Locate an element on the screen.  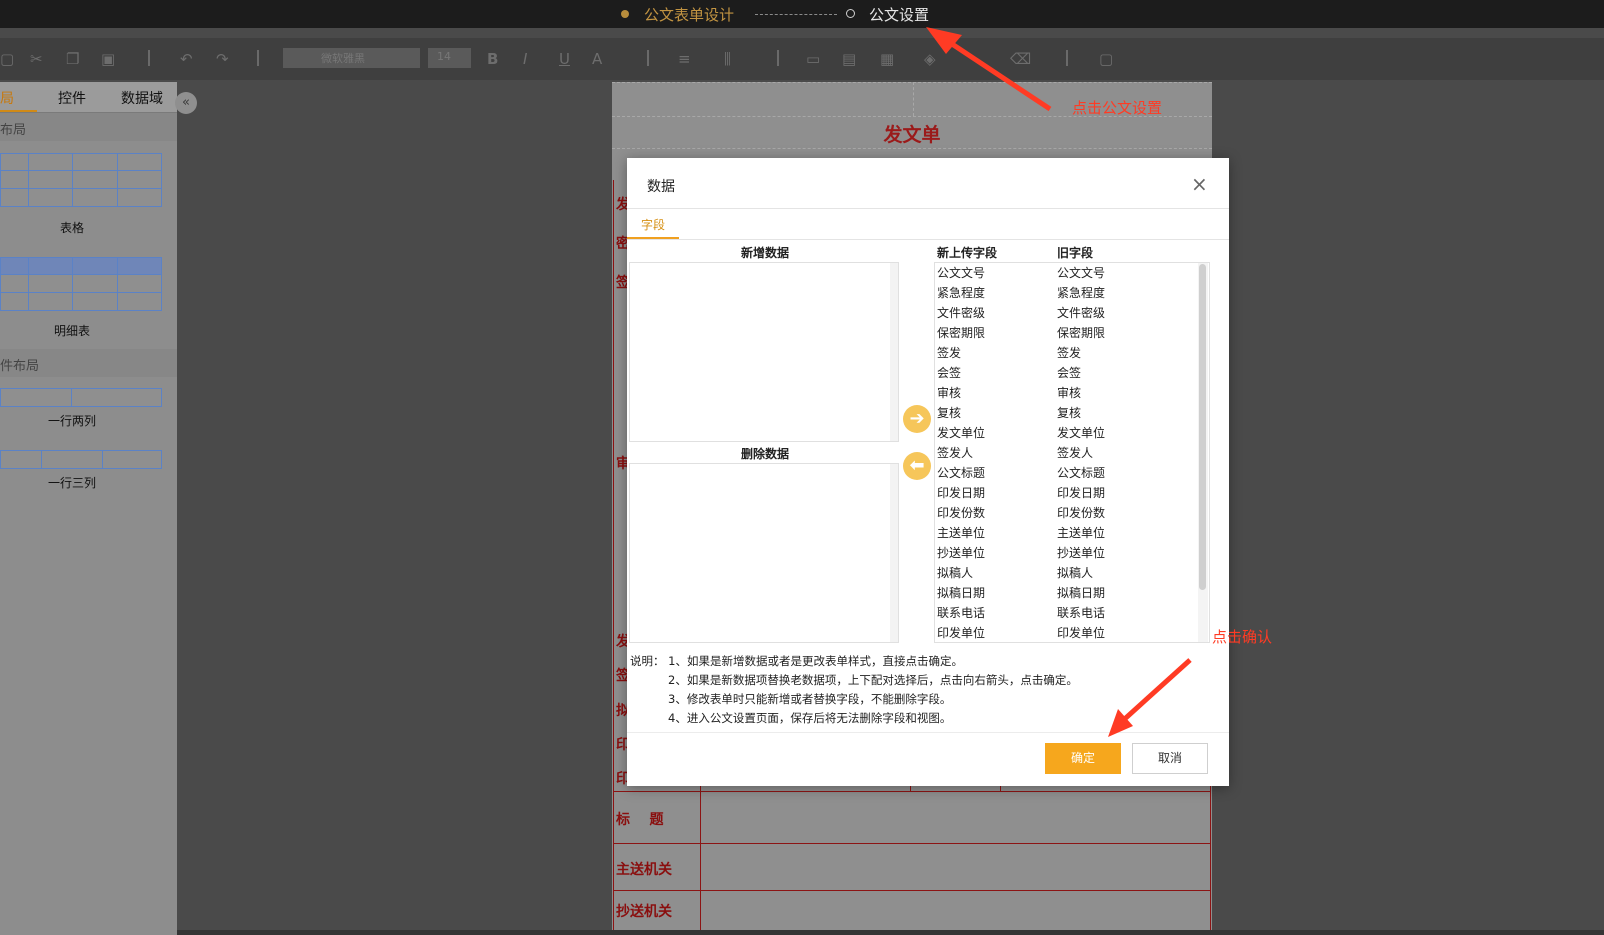
field-row: 文件密级 文件密级 is located at coordinates (1066, 312).